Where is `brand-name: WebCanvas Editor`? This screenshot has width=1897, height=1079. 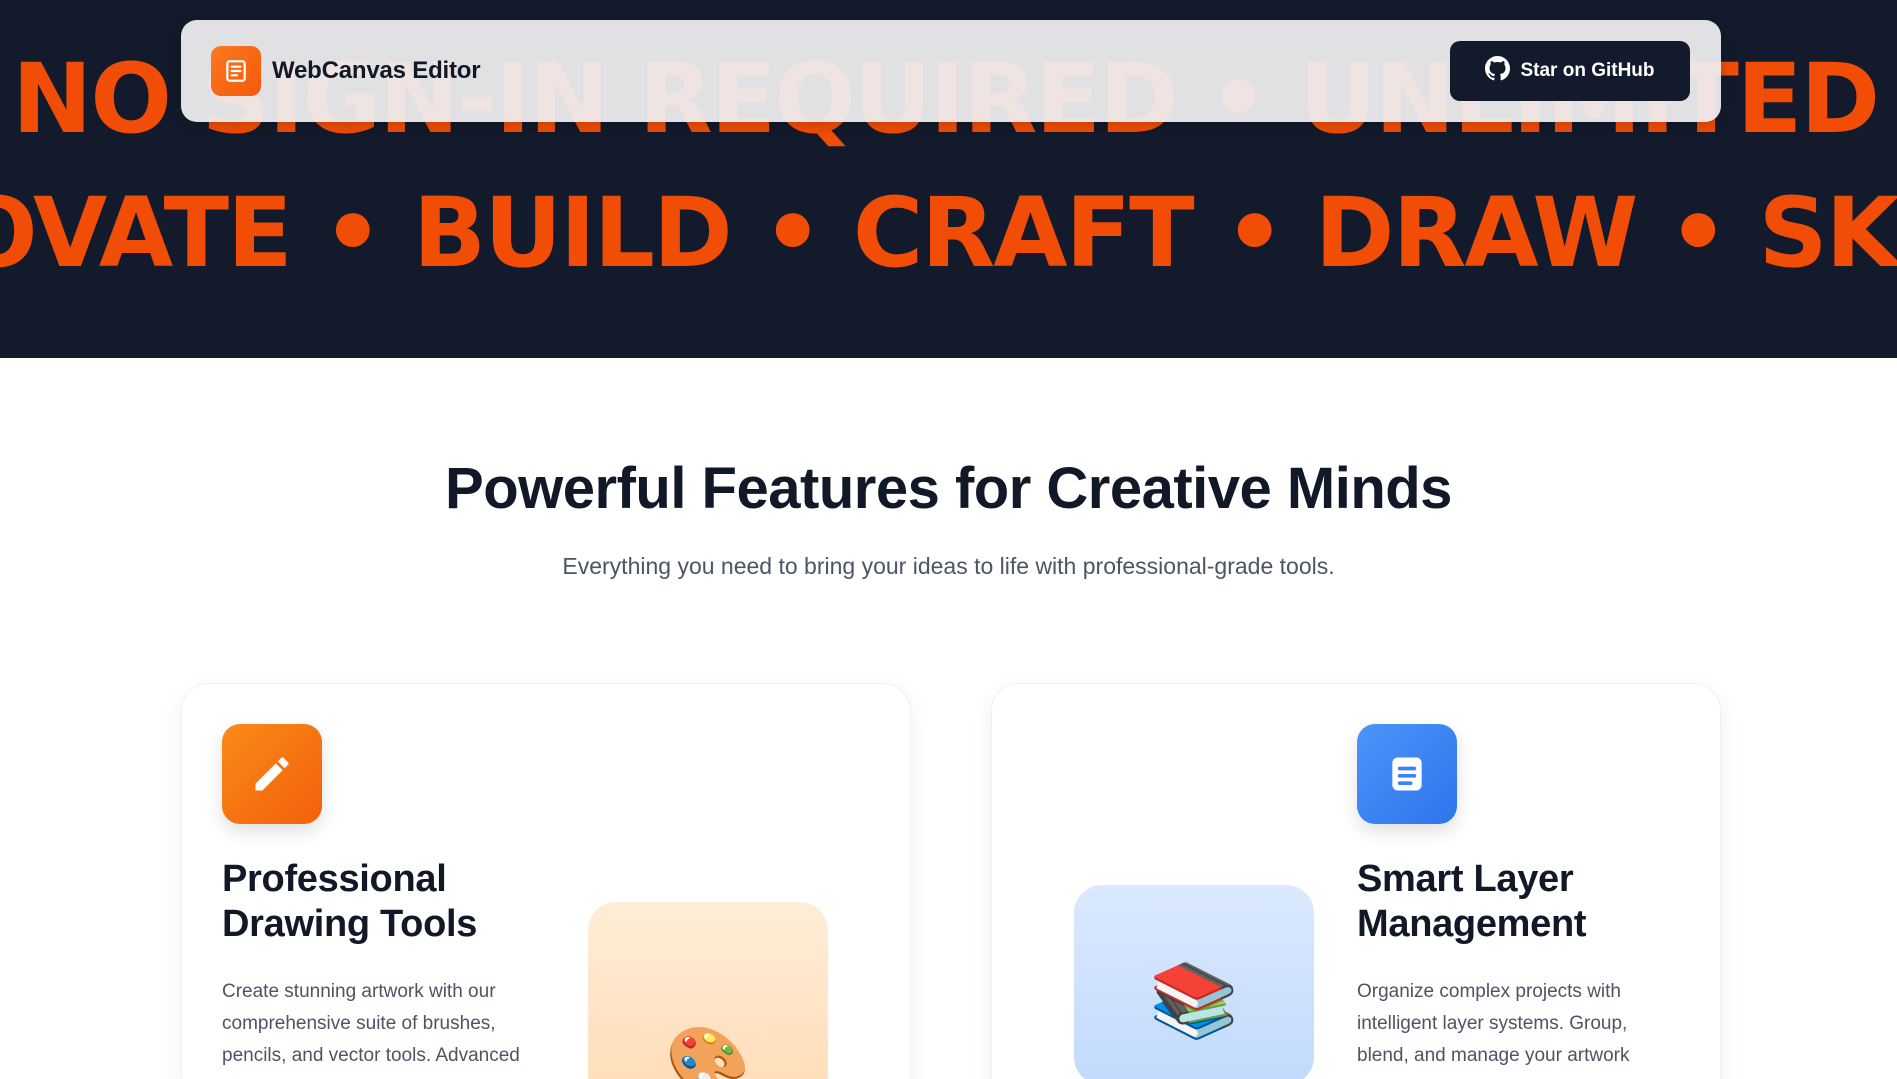 brand-name: WebCanvas Editor is located at coordinates (376, 70).